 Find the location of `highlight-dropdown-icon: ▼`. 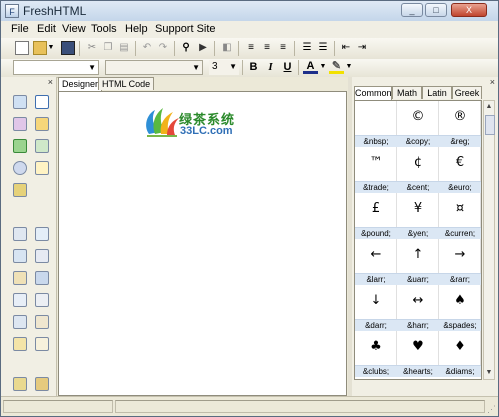

highlight-dropdown-icon: ▼ is located at coordinates (349, 67).